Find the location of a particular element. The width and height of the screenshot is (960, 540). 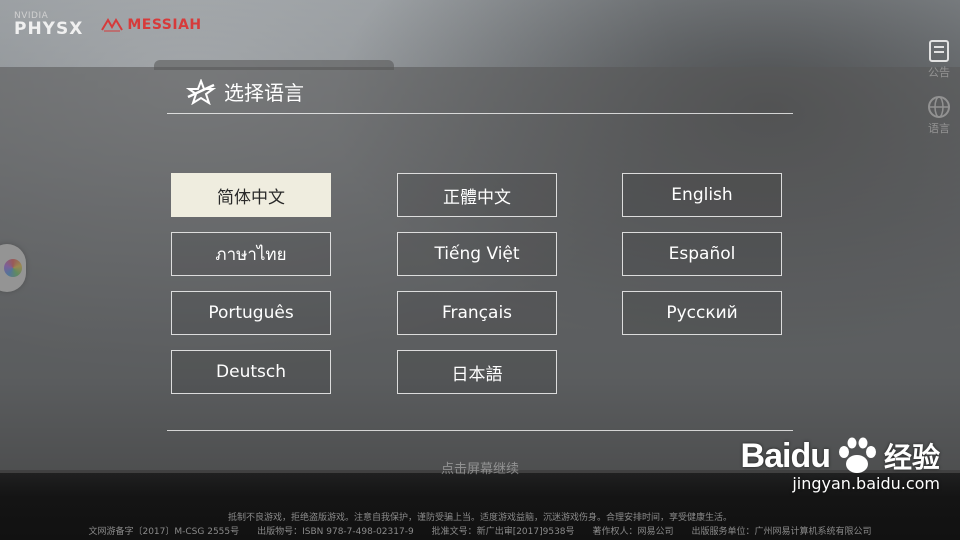

language-option-zh-hans: 简体中文 is located at coordinates (251, 195).